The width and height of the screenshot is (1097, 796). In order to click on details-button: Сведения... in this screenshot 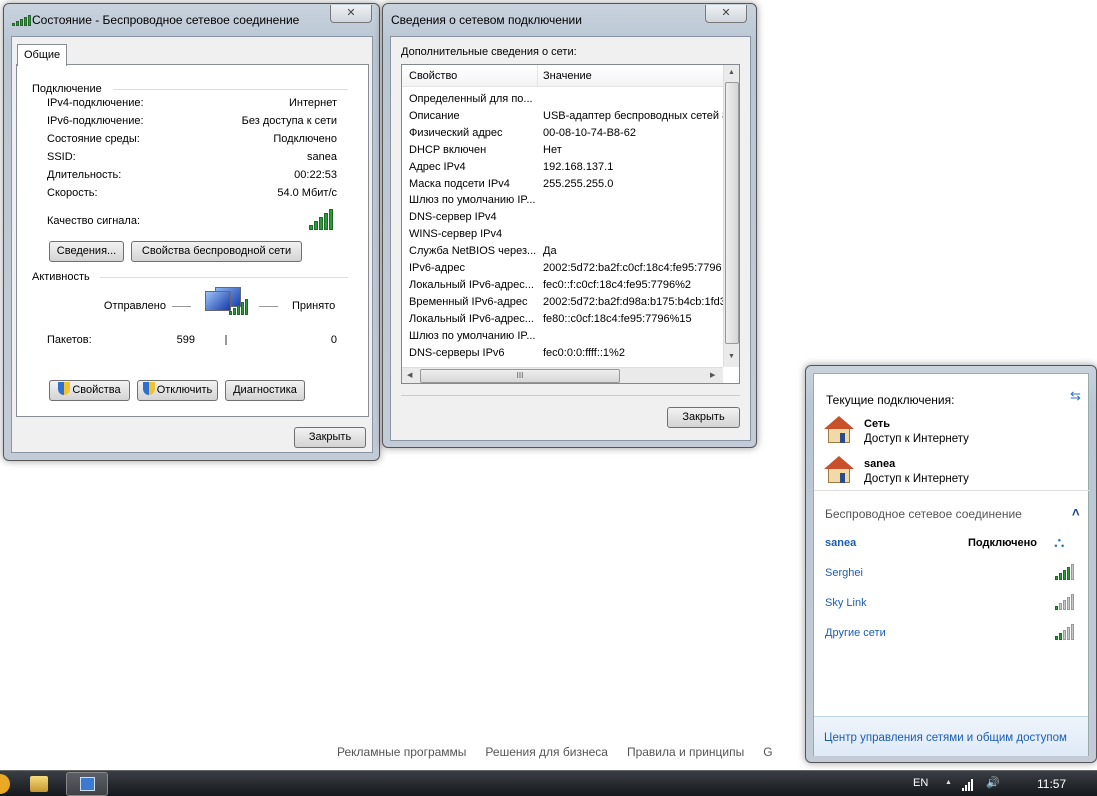, I will do `click(86, 251)`.